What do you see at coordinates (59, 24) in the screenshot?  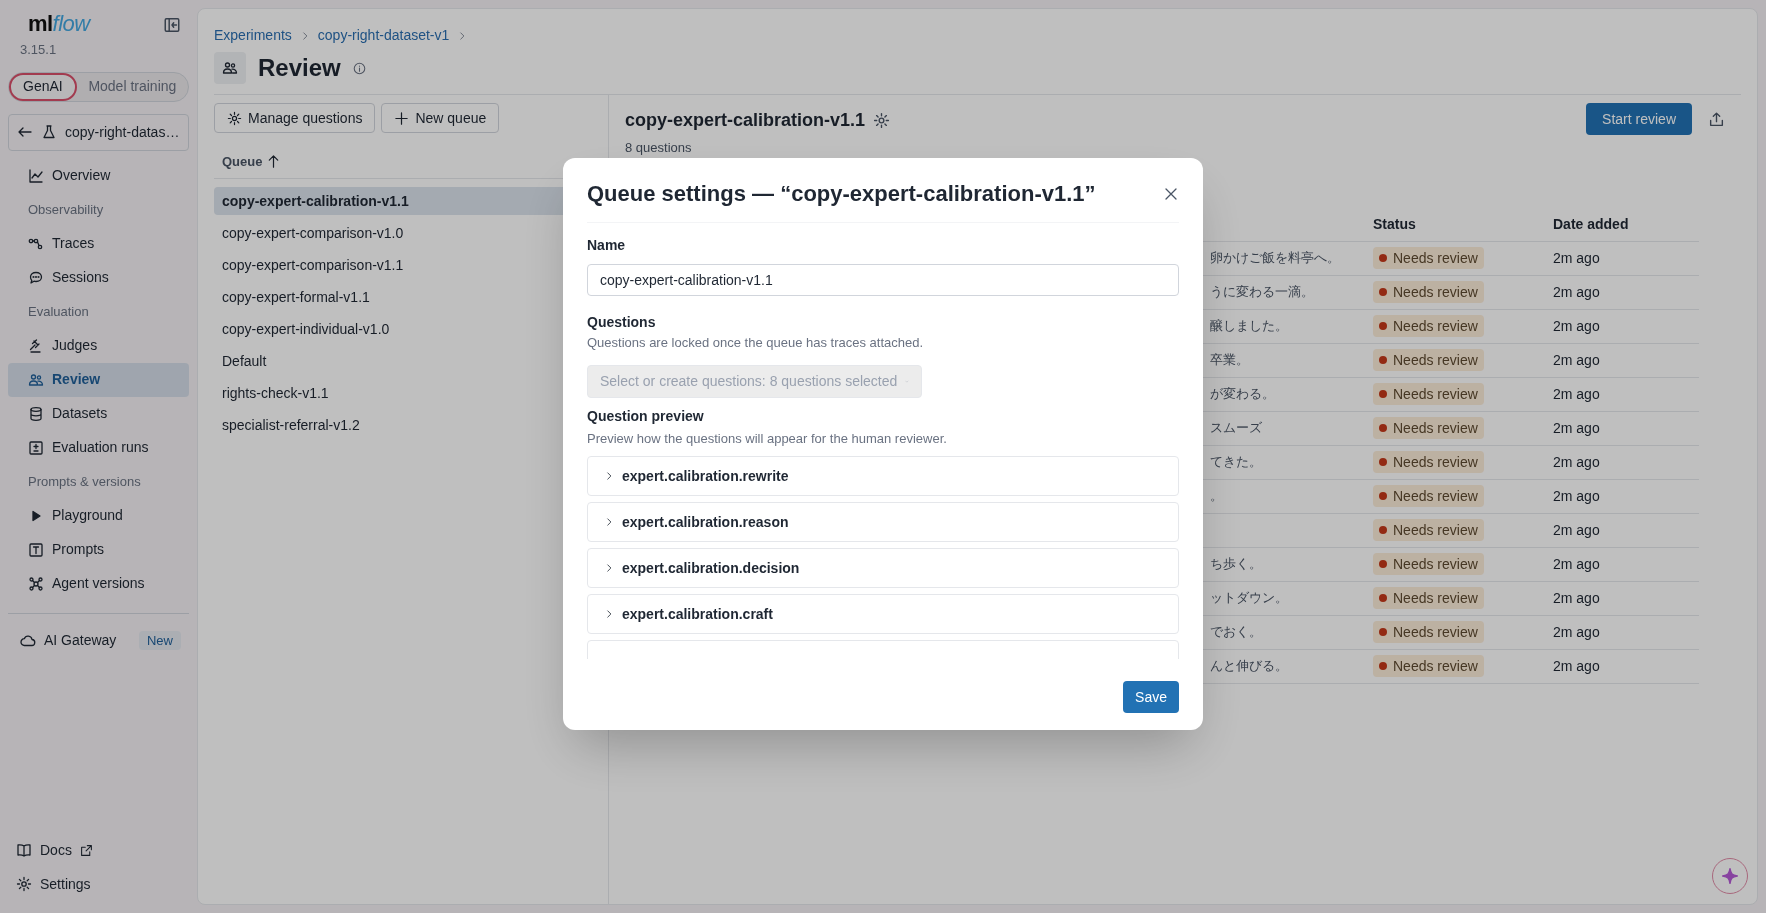 I see `mlflow-logo: mlflow` at bounding box center [59, 24].